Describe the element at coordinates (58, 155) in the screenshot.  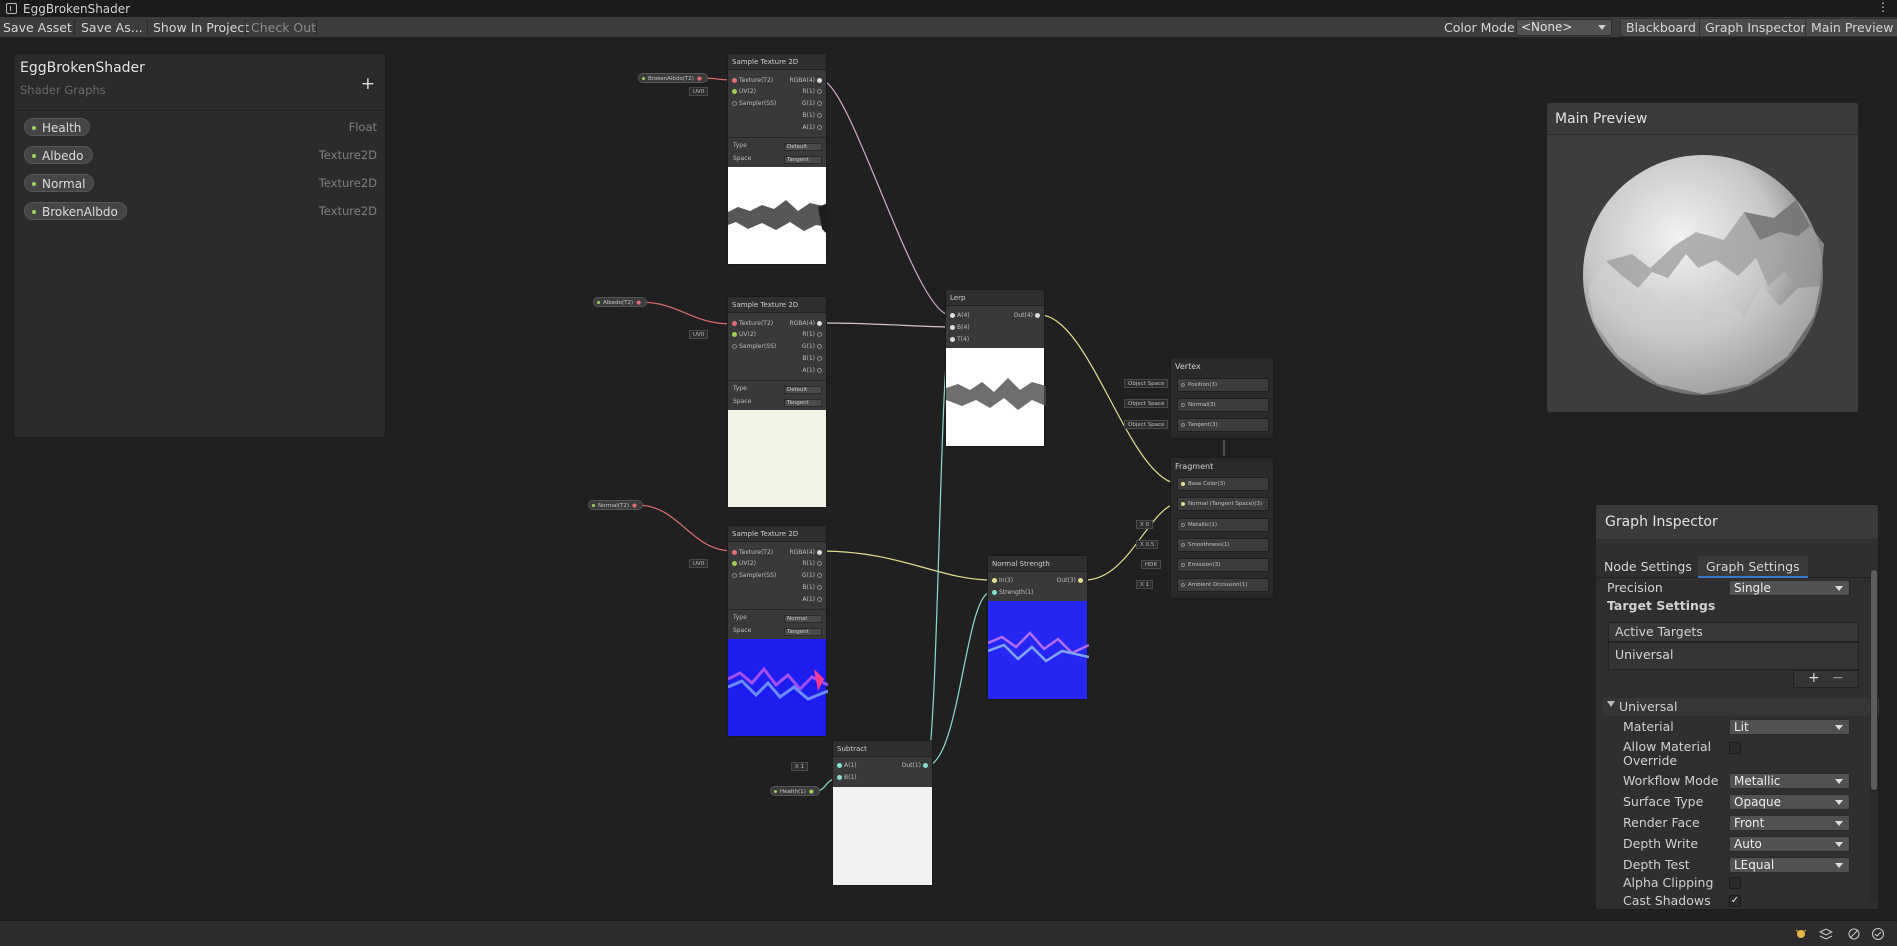
I see `property-pill: Albedo` at that location.